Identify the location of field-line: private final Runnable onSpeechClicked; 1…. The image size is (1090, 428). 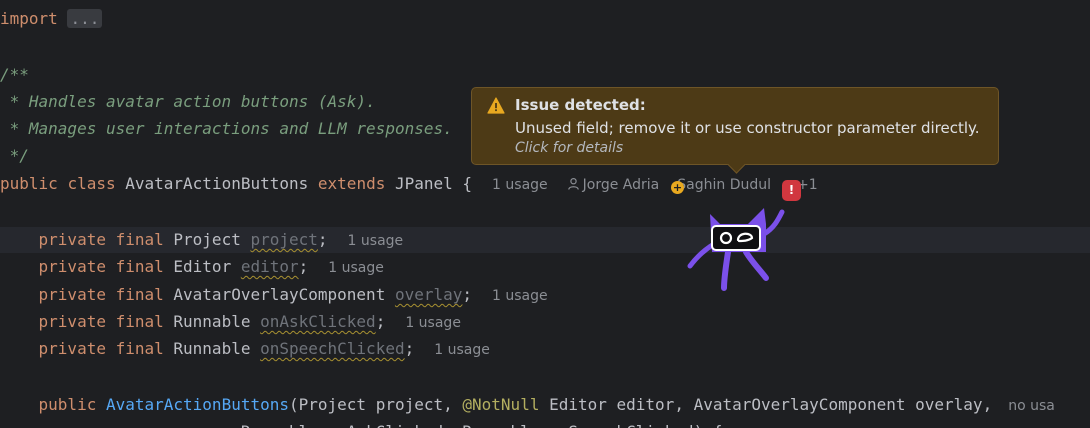
(245, 349).